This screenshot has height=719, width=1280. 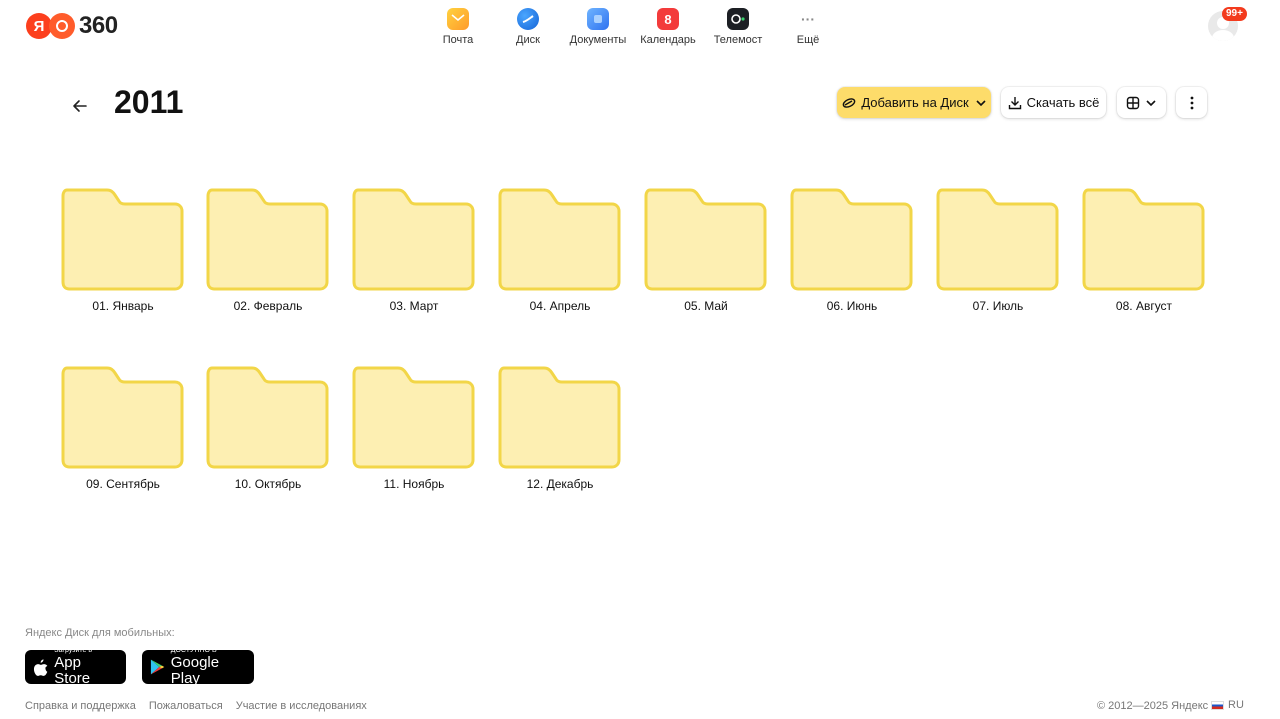 What do you see at coordinates (123, 306) in the screenshot?
I see `folder-name: 01. Январь` at bounding box center [123, 306].